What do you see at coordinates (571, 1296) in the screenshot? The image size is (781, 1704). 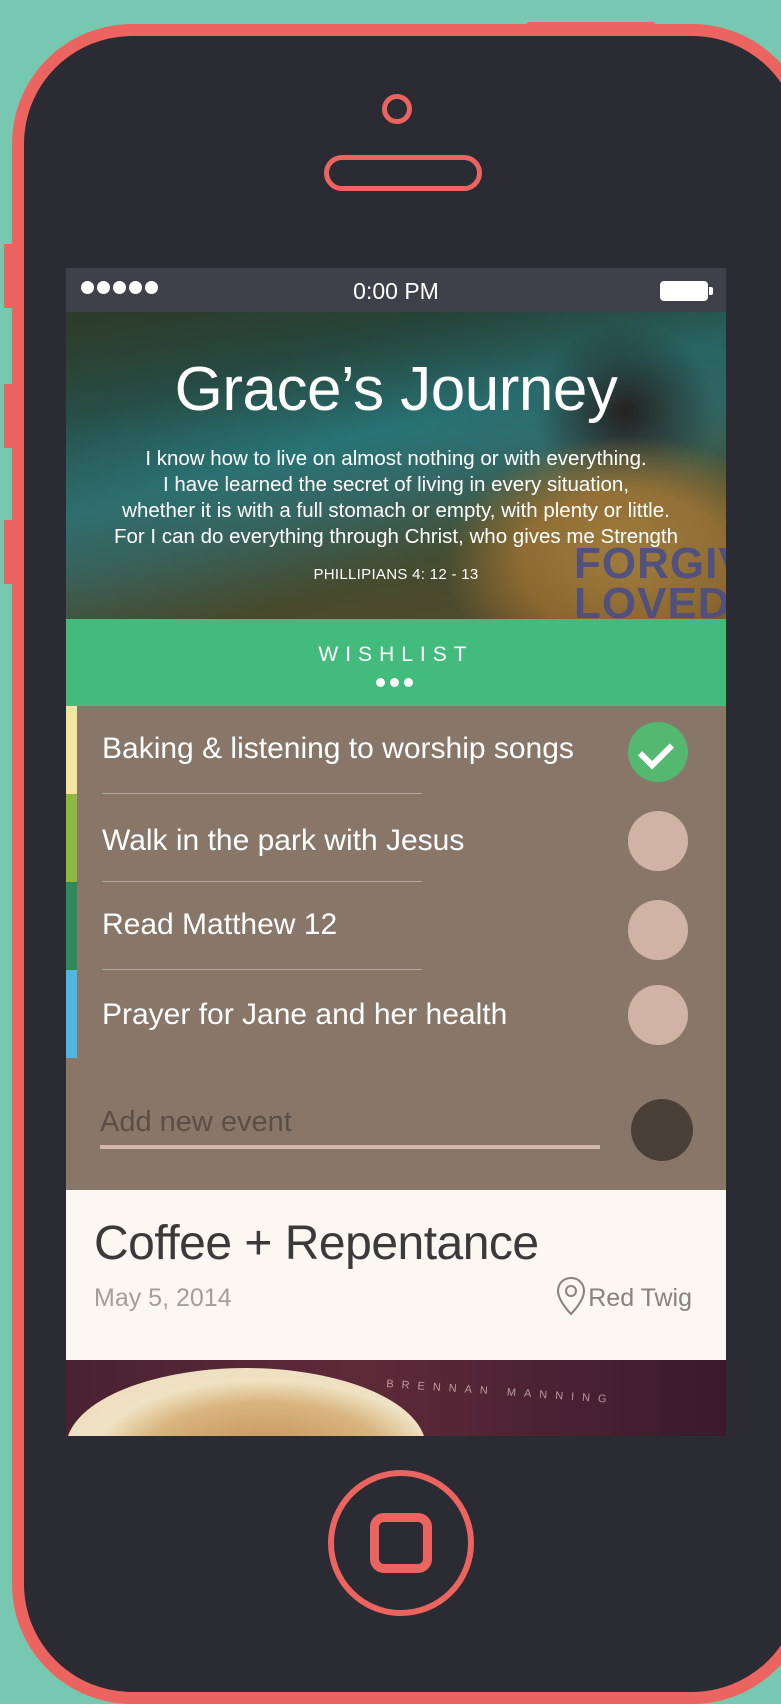 I see `location-pin-icon` at bounding box center [571, 1296].